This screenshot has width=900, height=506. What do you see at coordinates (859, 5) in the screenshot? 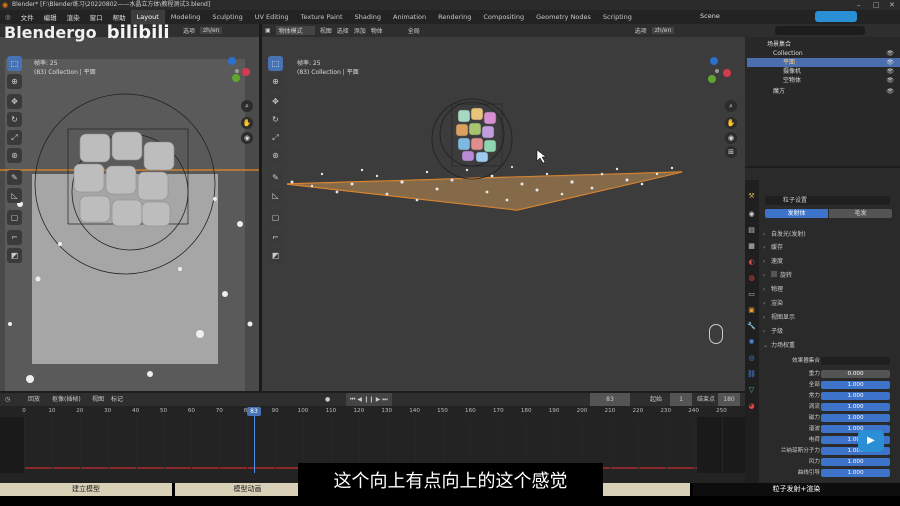
I see `minimize-icon: –` at bounding box center [859, 5].